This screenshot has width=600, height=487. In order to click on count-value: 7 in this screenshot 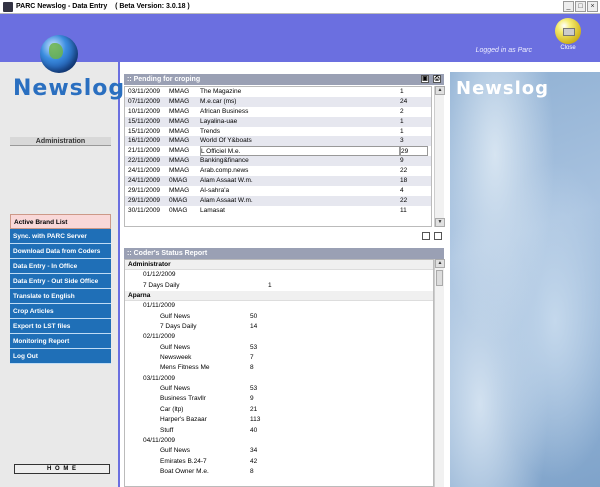, I will do `click(252, 358)`.